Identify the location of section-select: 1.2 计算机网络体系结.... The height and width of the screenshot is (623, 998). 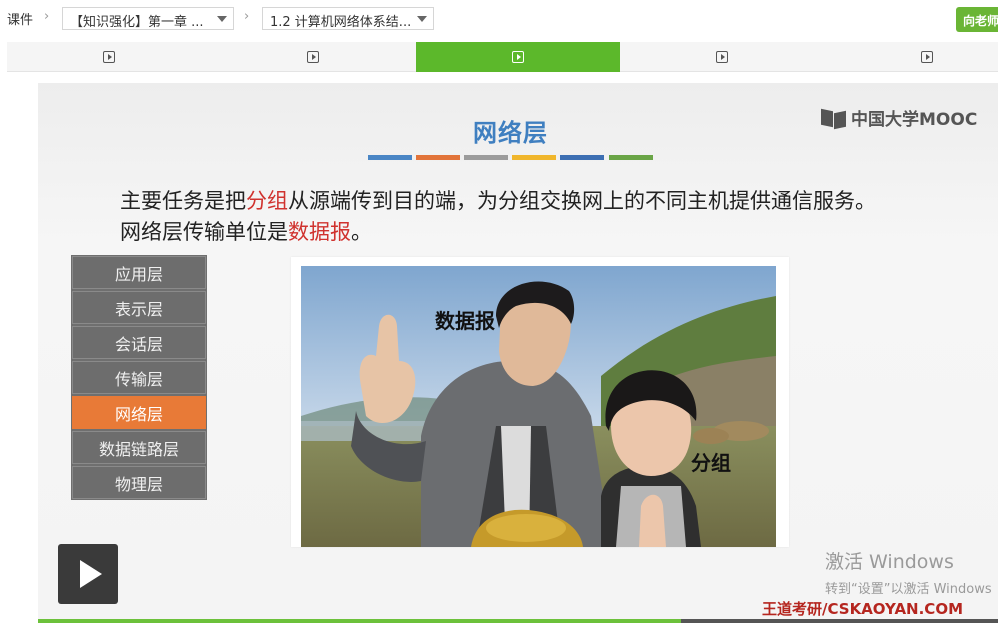
(348, 18).